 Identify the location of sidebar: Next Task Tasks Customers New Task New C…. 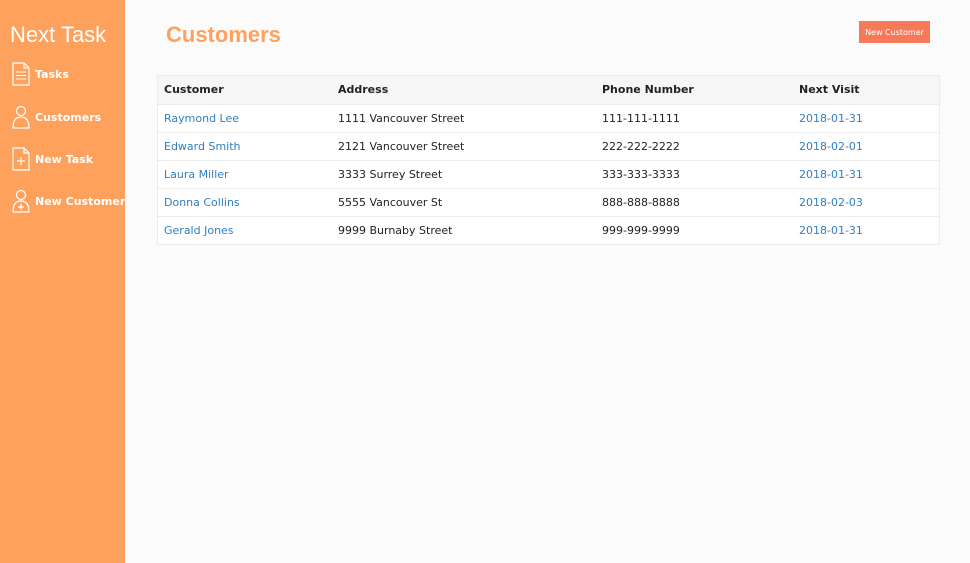
(62, 281).